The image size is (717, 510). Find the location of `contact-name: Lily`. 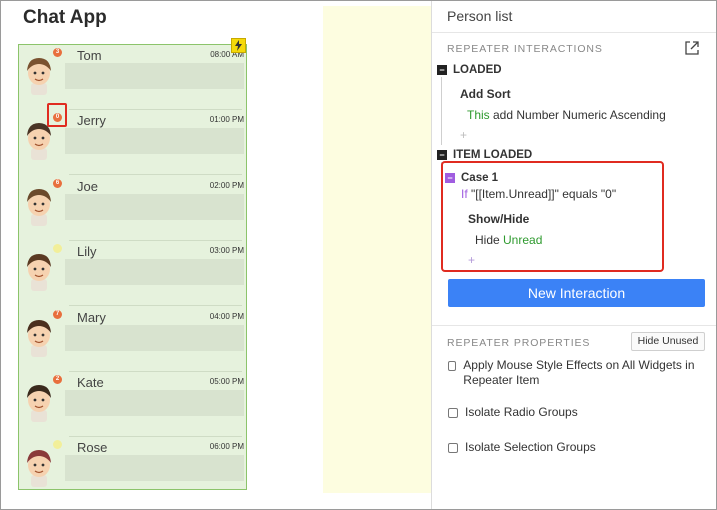

contact-name: Lily is located at coordinates (87, 252).